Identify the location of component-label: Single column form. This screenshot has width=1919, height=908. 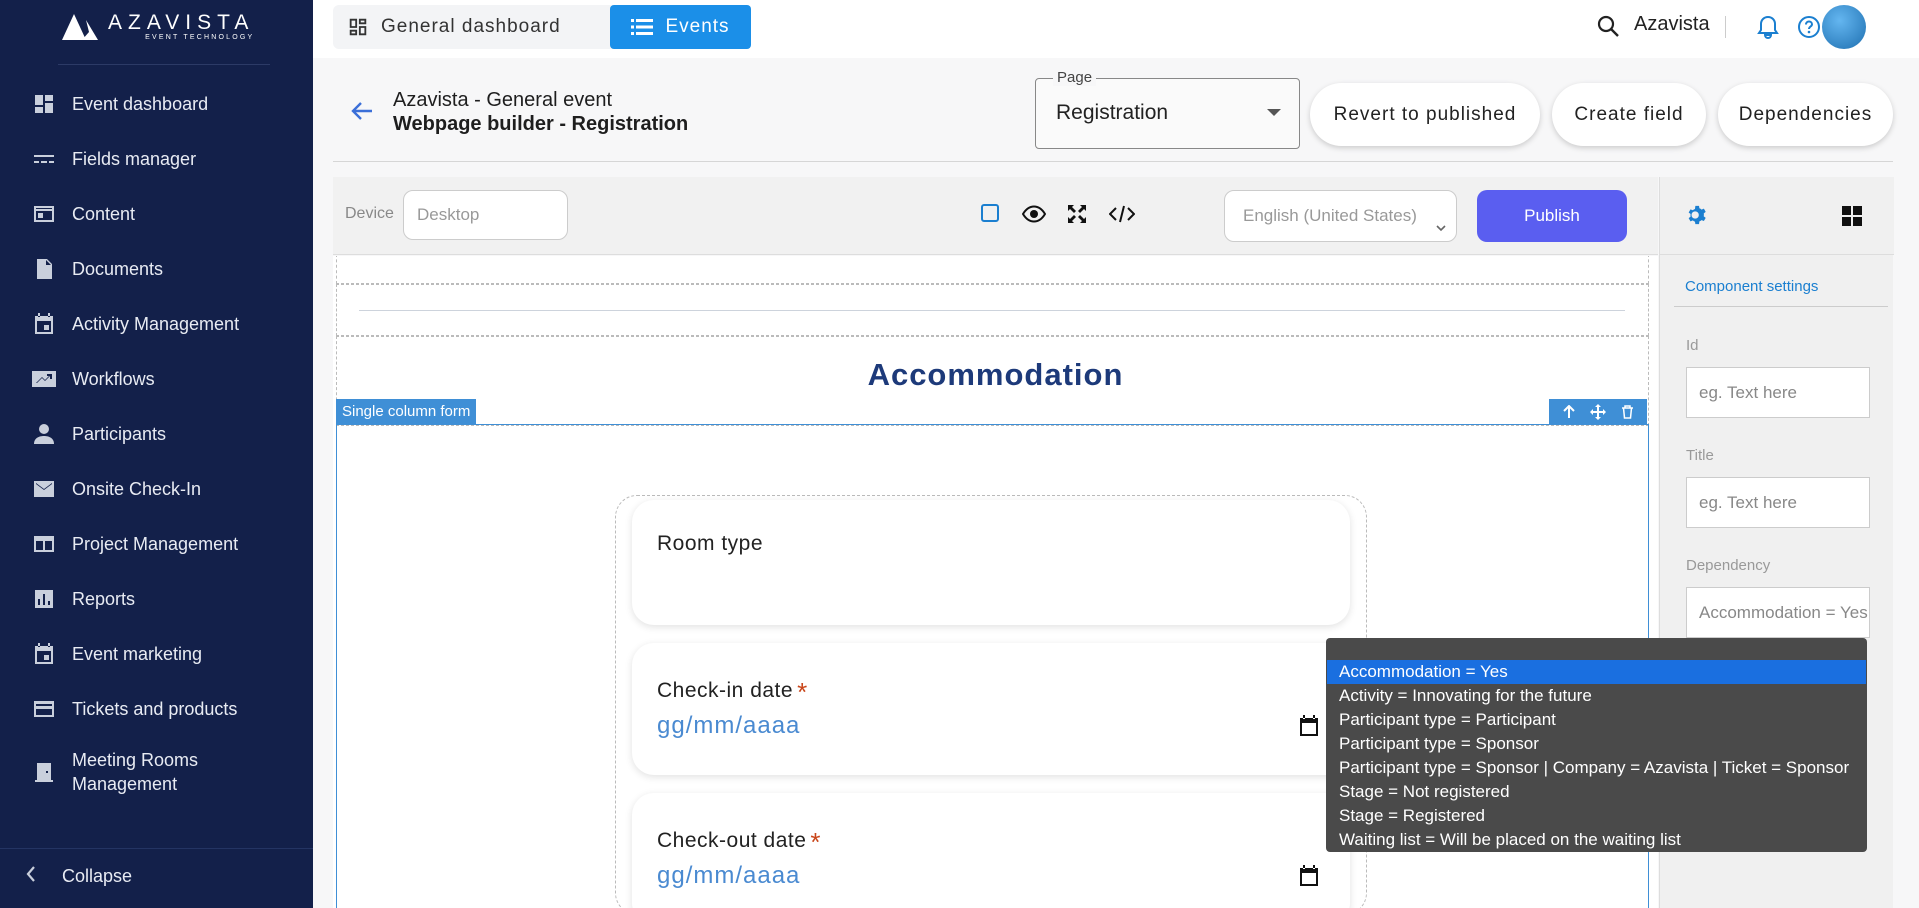
(406, 412).